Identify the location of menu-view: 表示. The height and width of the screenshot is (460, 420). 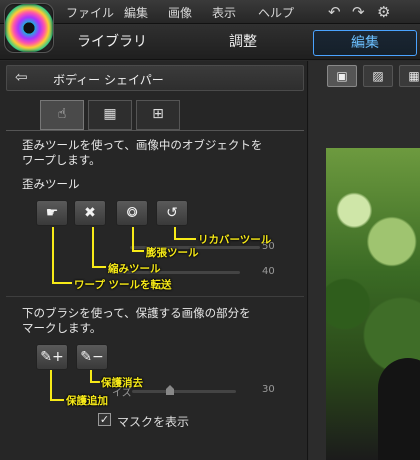
(224, 12).